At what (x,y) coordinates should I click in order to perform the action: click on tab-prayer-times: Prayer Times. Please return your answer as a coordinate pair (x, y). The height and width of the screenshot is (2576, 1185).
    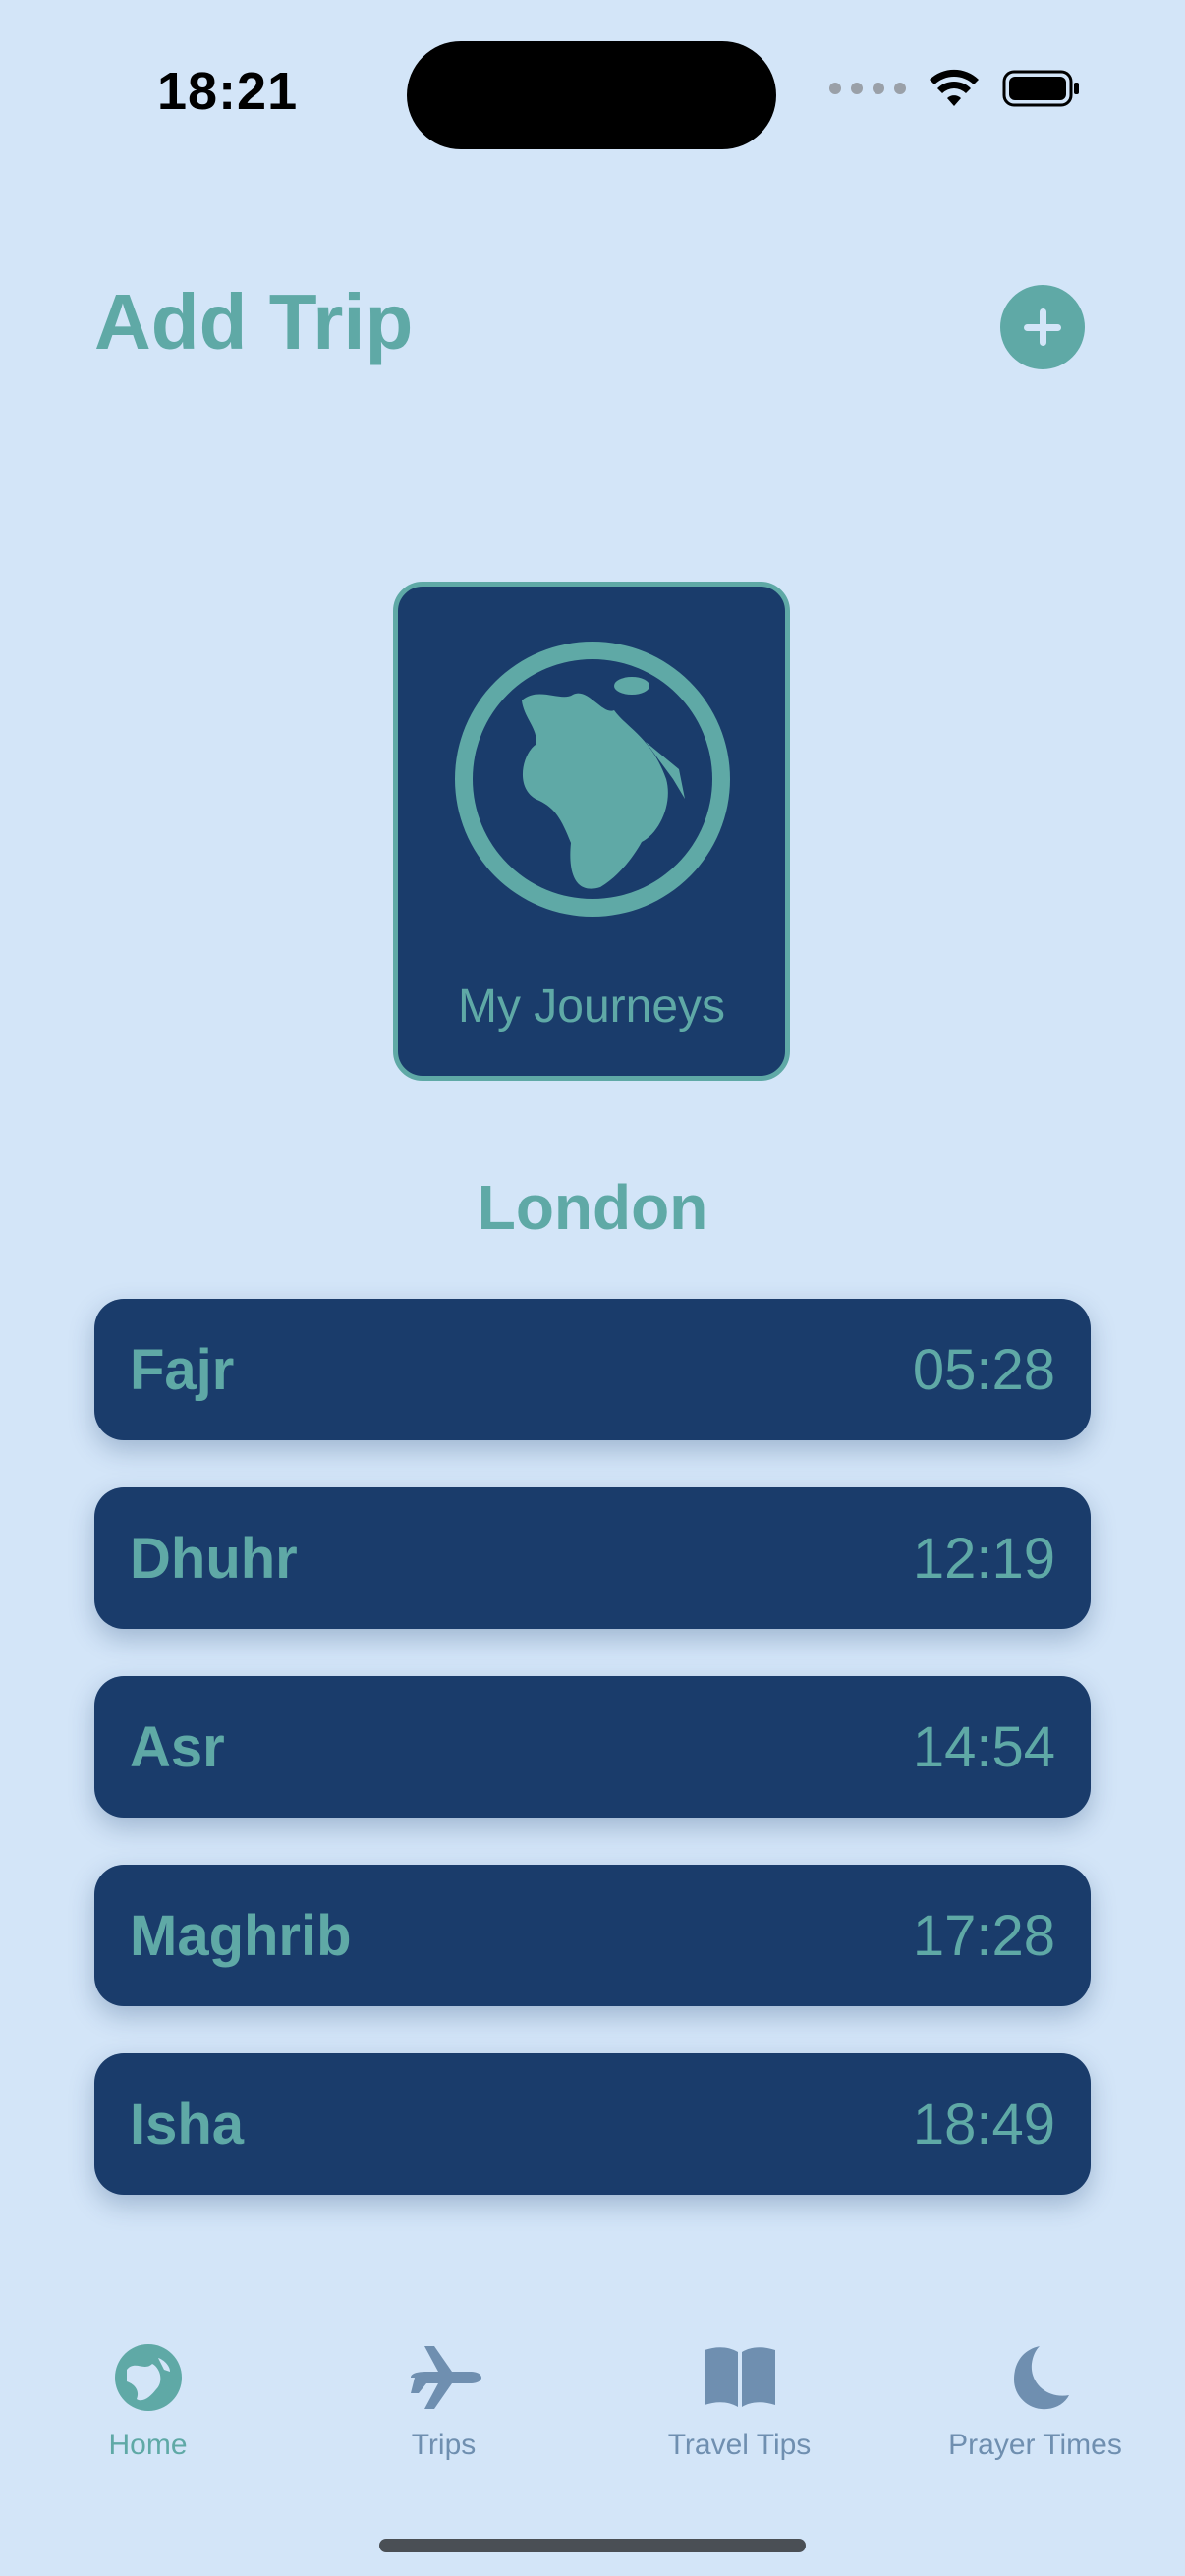
    Looking at the image, I should click on (1035, 2407).